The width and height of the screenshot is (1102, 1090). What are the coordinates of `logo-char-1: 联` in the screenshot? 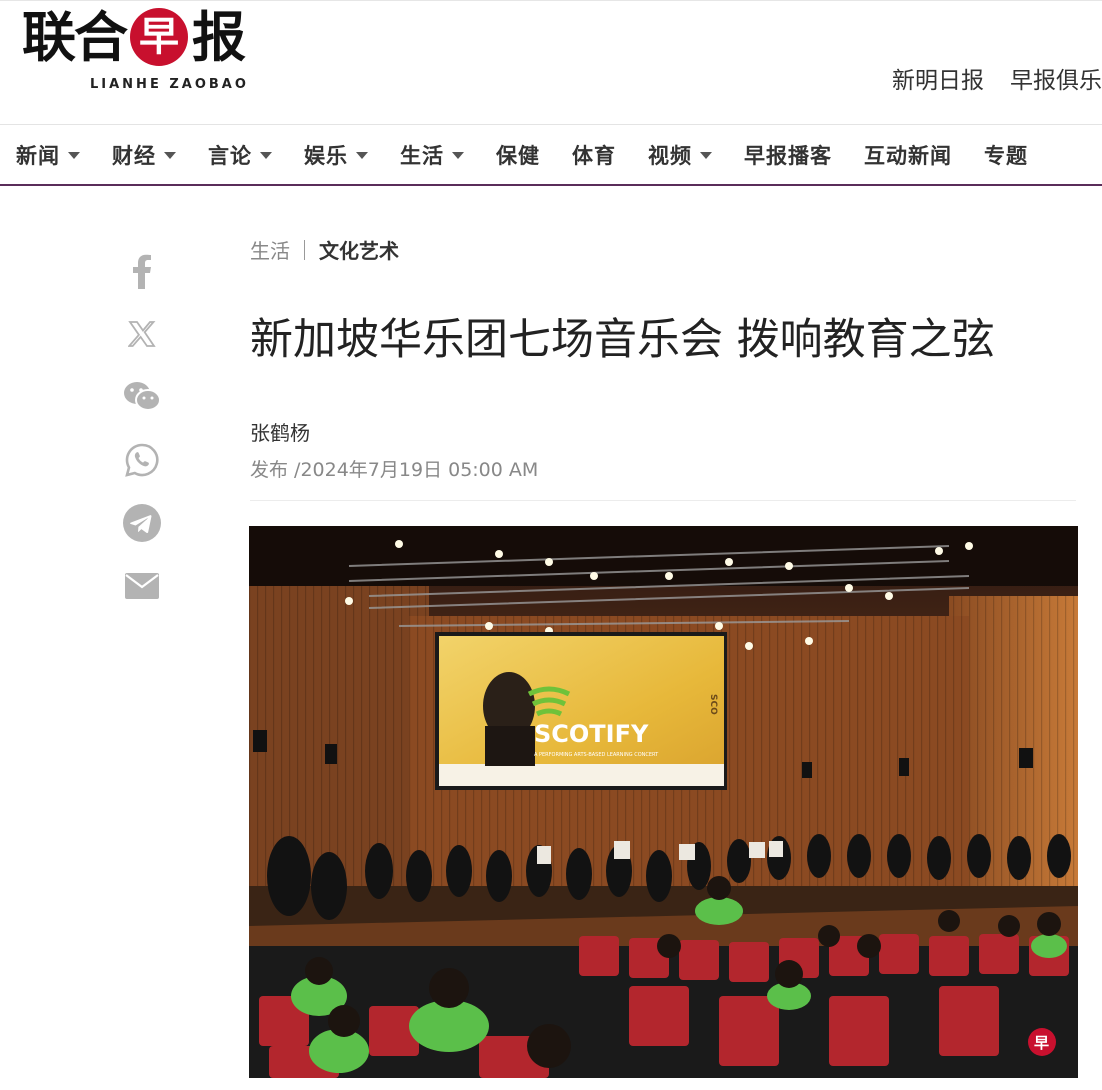 It's located at (49, 37).